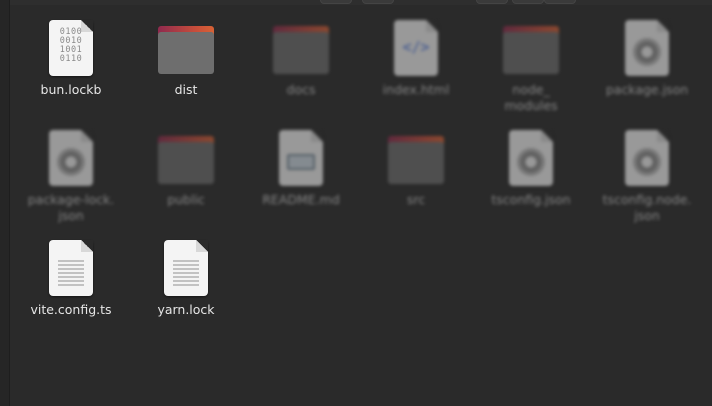 The image size is (712, 406). I want to click on file-item: 0100 0010 1001 0110 bun.lockb, so click(71, 59).